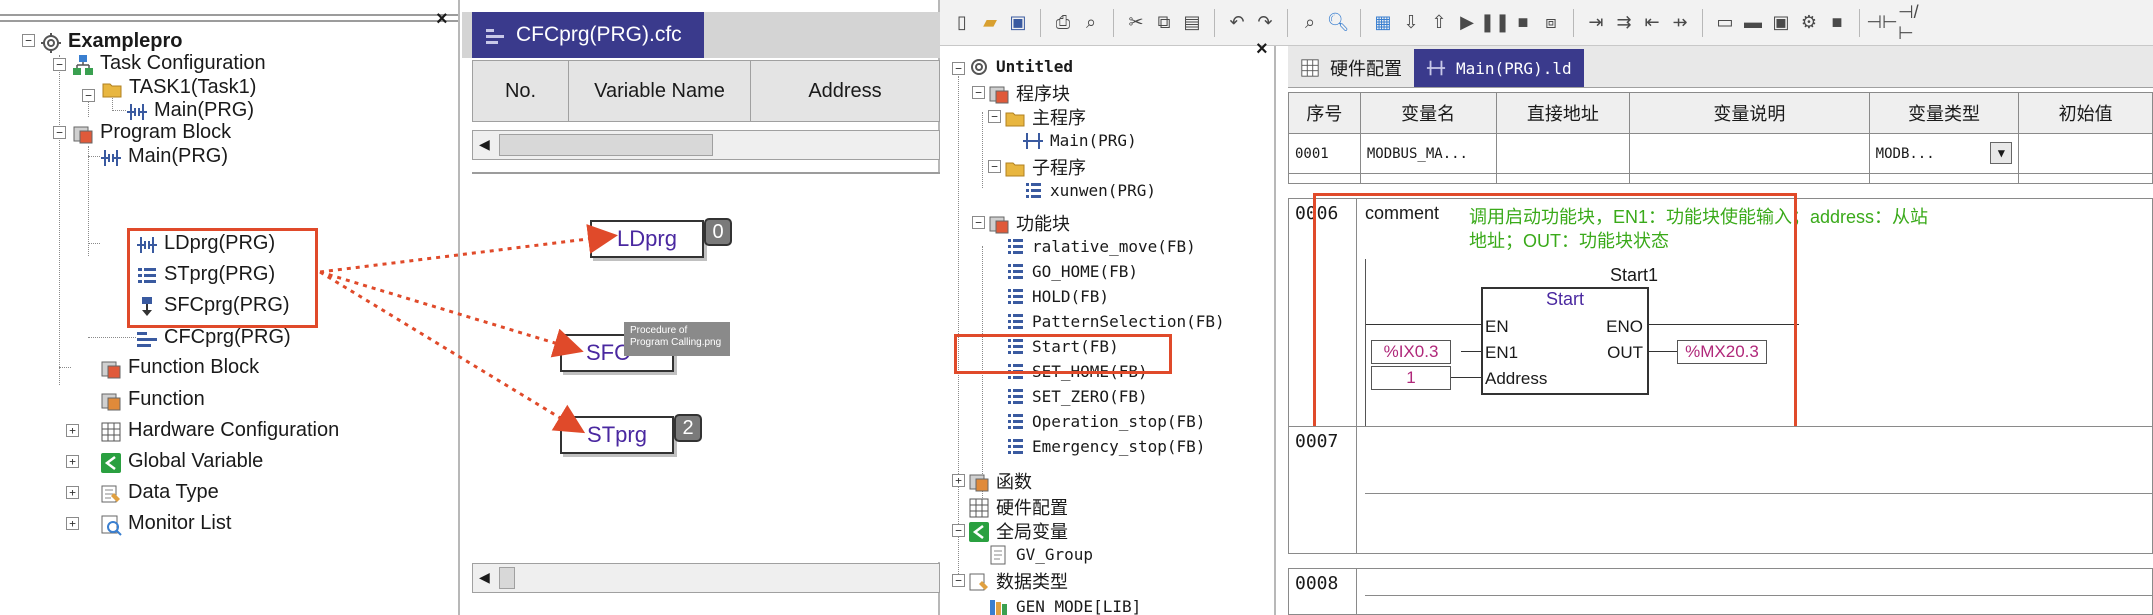 Image resolution: width=2153 pixels, height=615 pixels. Describe the element at coordinates (1439, 23) in the screenshot. I see `upload-icon: ⇧` at that location.